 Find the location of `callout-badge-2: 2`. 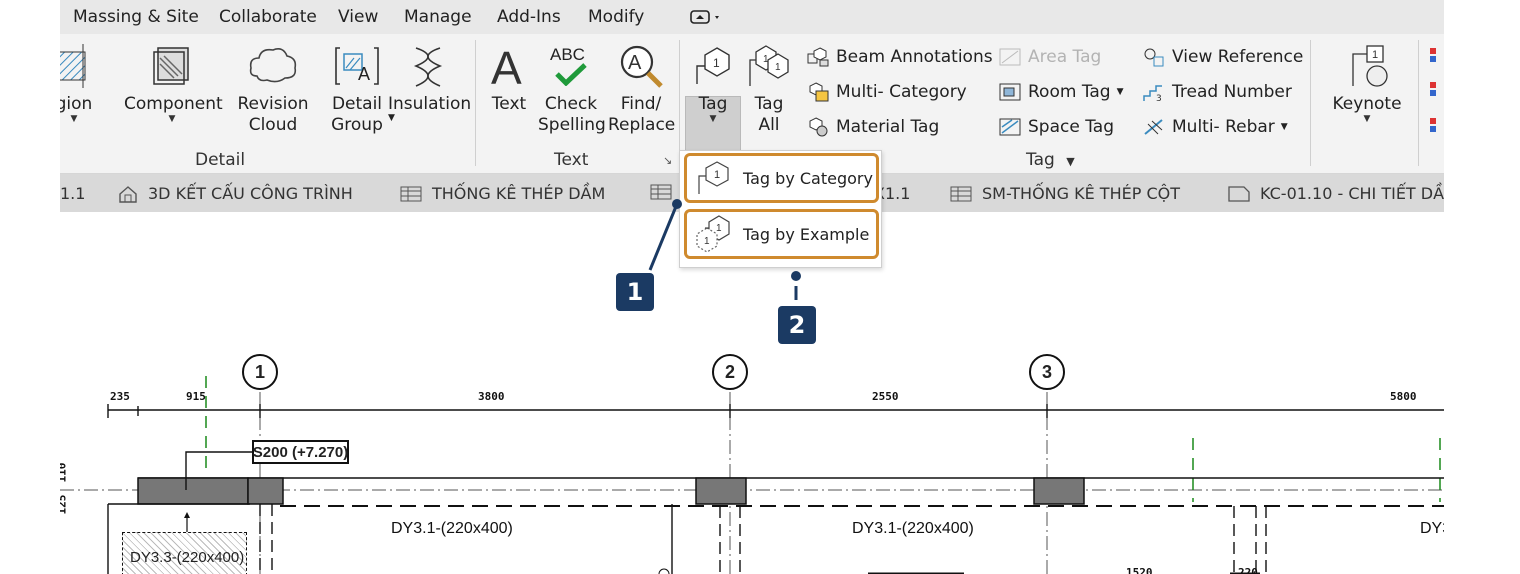

callout-badge-2: 2 is located at coordinates (797, 325).